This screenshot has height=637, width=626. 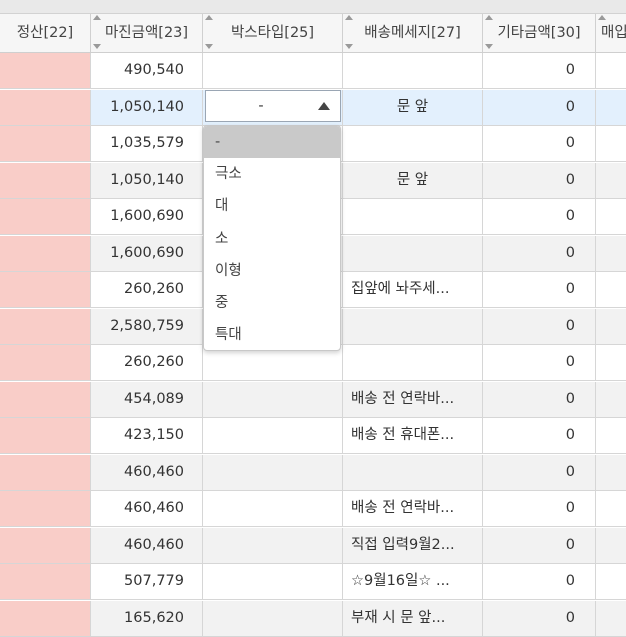 I want to click on margin-amount-cell: 490,540, so click(x=147, y=70).